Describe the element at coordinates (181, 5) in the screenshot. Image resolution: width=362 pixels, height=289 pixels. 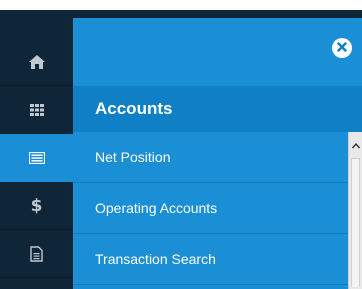
I see `top-edge` at that location.